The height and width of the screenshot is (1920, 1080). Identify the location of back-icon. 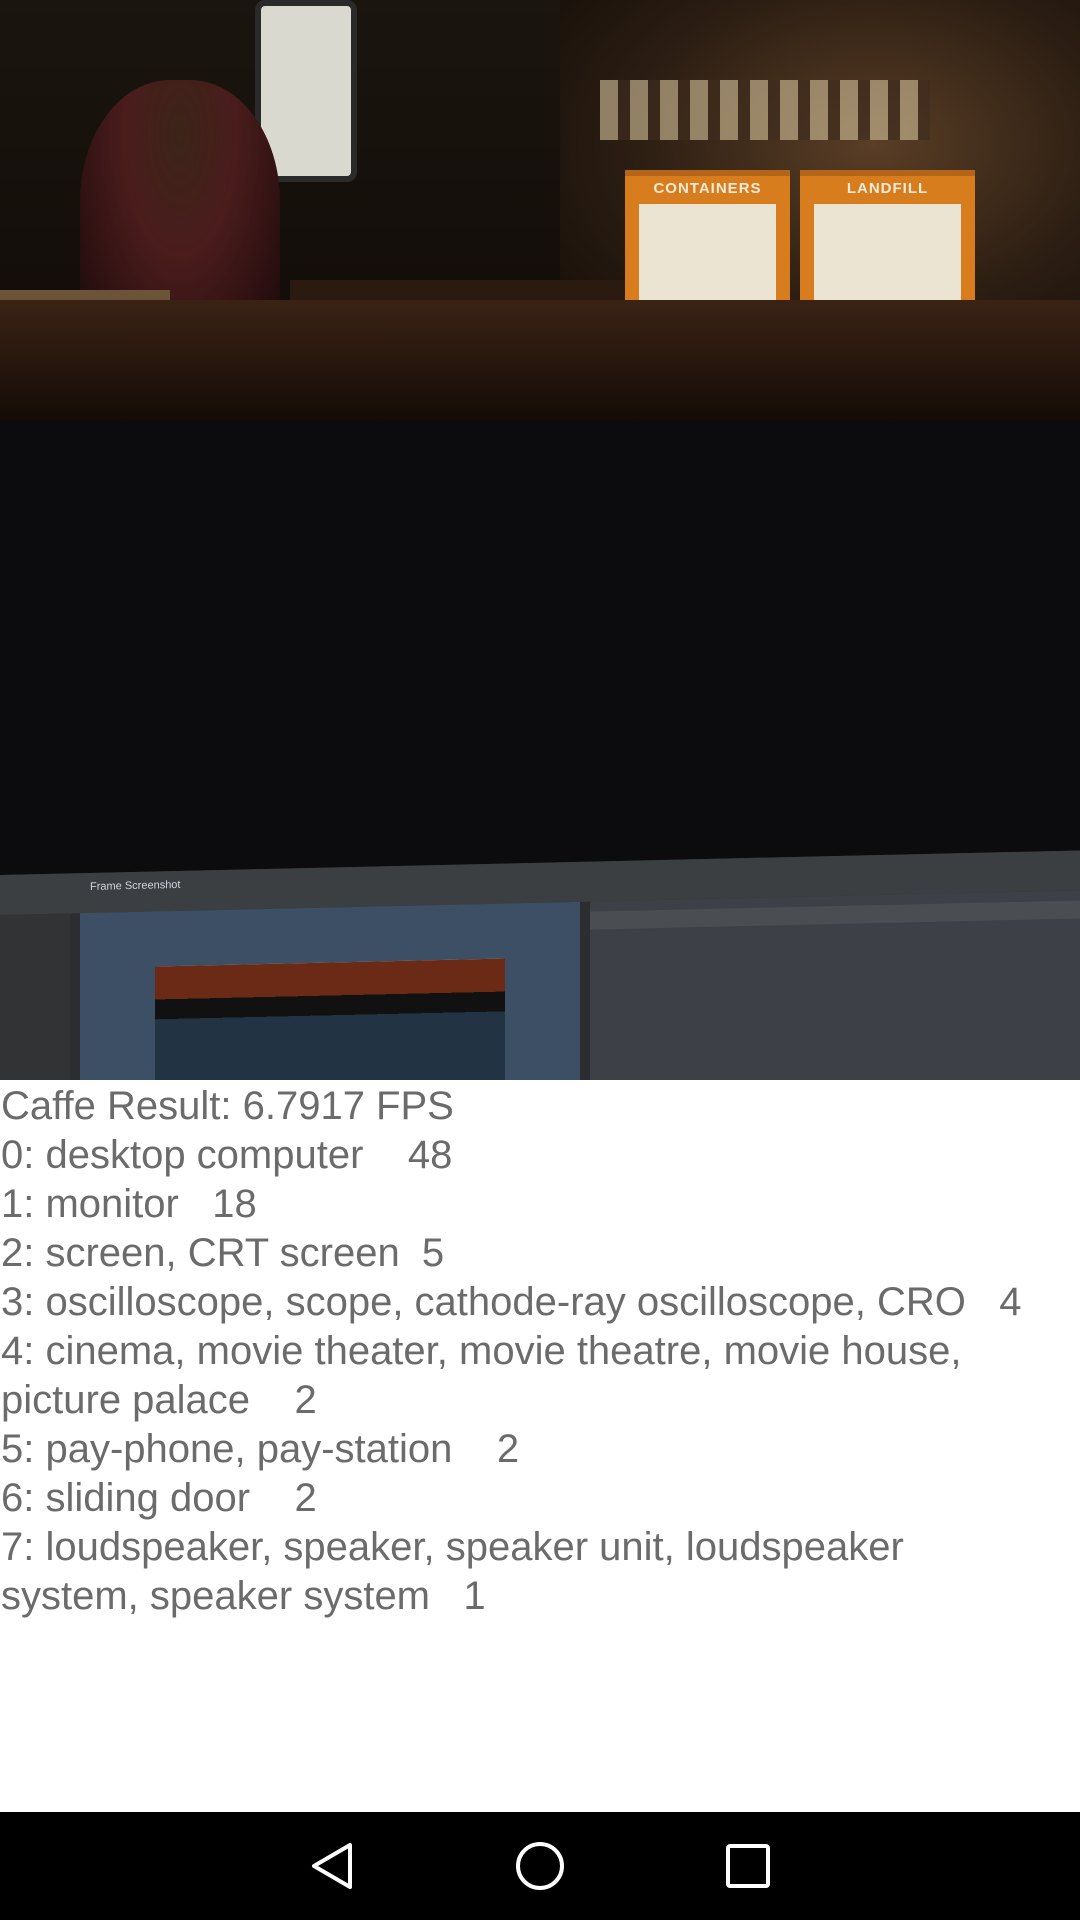
(332, 1866).